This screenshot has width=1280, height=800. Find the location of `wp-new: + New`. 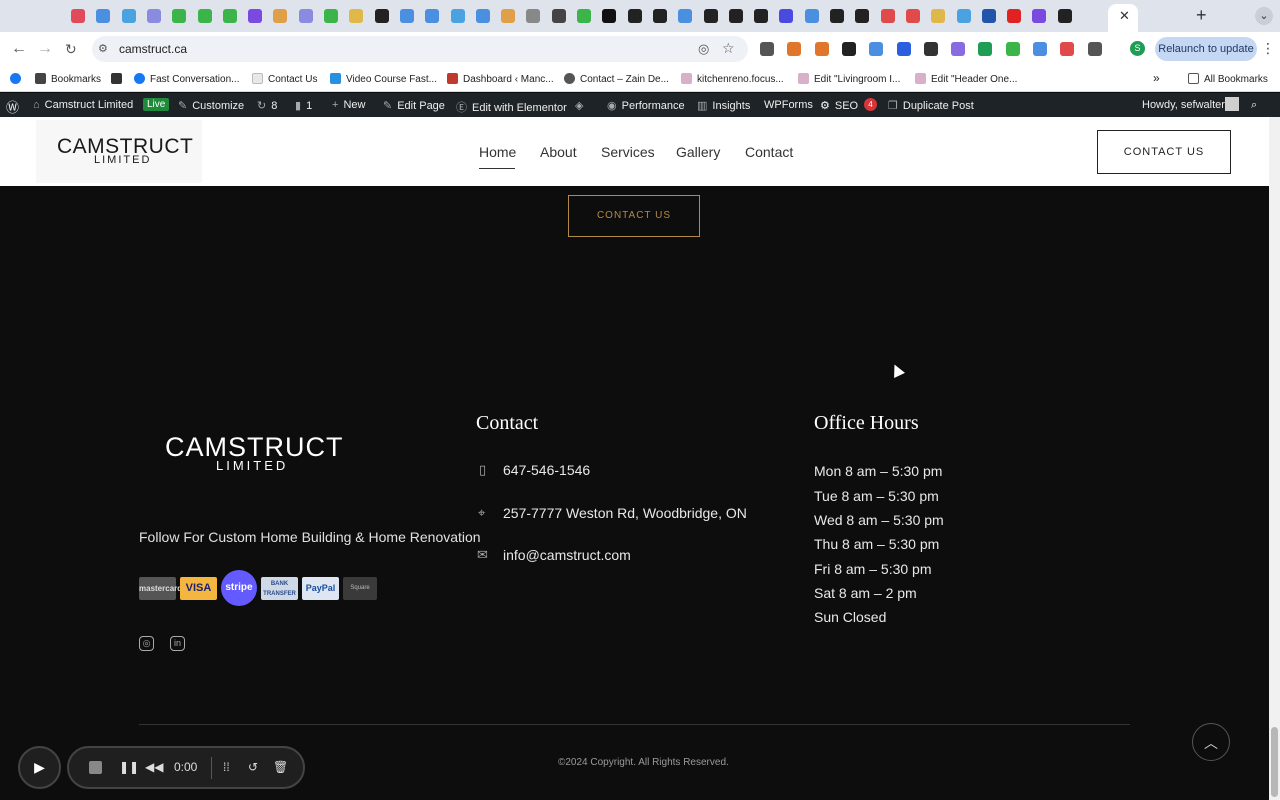

wp-new: + New is located at coordinates (348, 105).